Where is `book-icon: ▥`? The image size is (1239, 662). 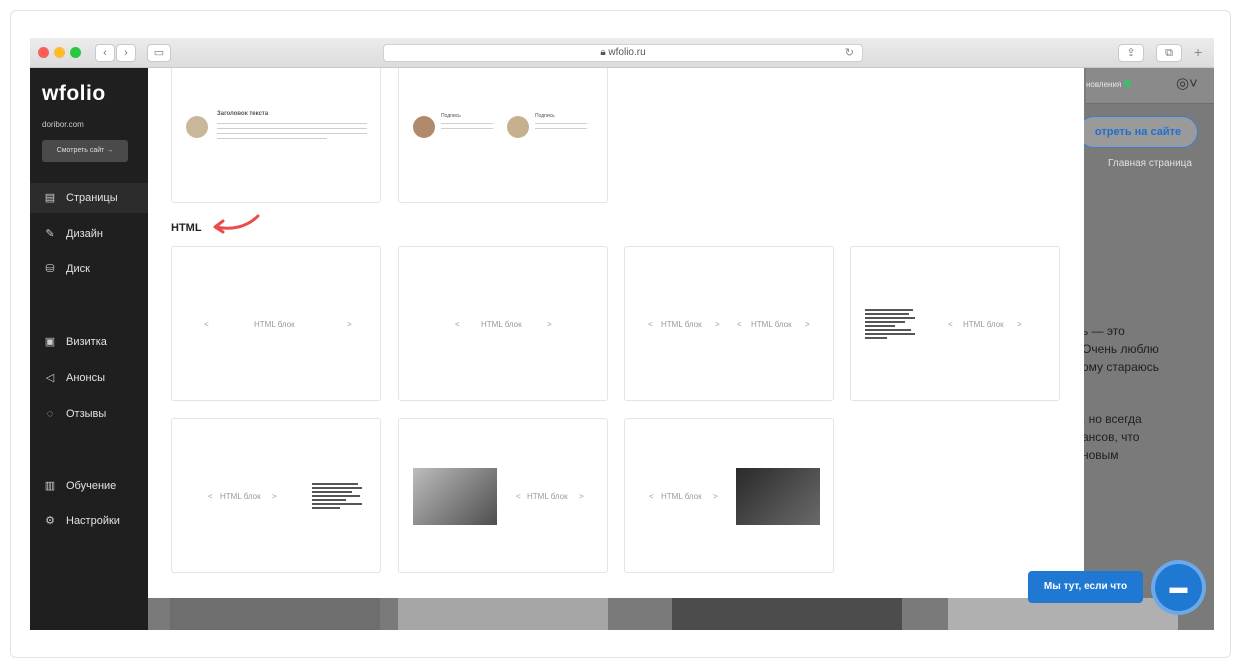 book-icon: ▥ is located at coordinates (50, 486).